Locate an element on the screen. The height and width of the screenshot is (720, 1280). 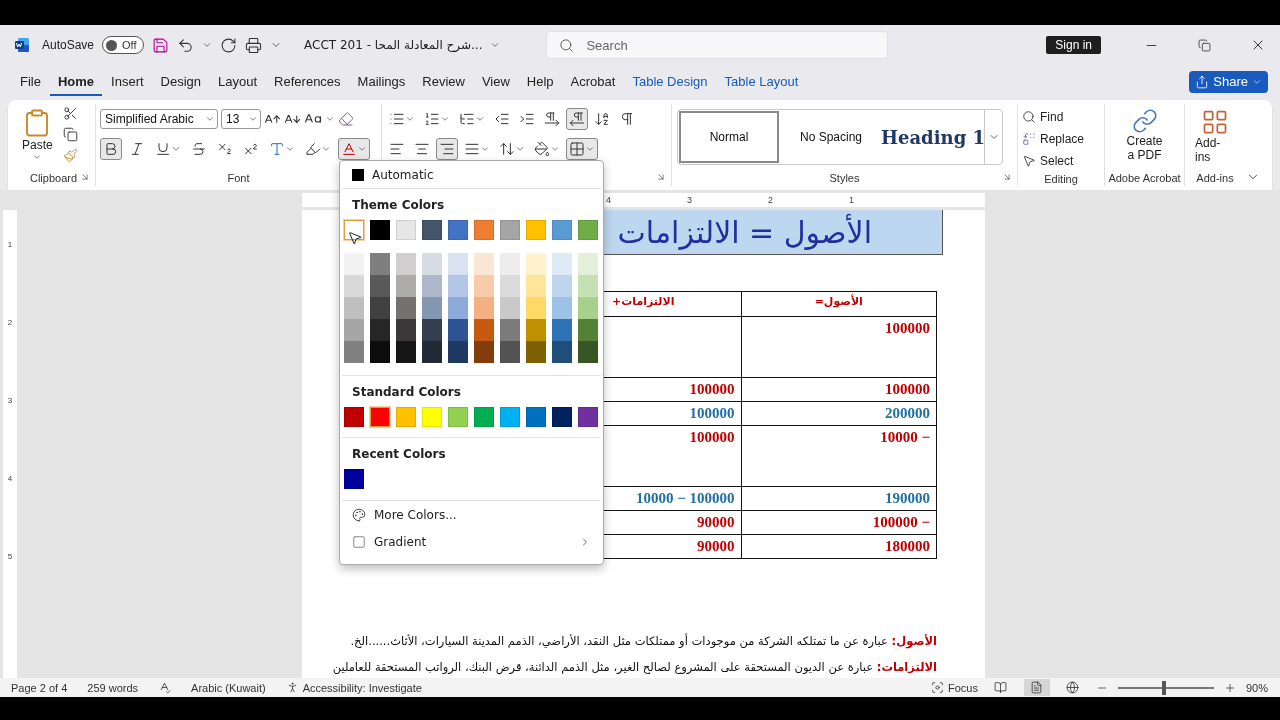
ribbon-tab: Layout is located at coordinates (238, 81).